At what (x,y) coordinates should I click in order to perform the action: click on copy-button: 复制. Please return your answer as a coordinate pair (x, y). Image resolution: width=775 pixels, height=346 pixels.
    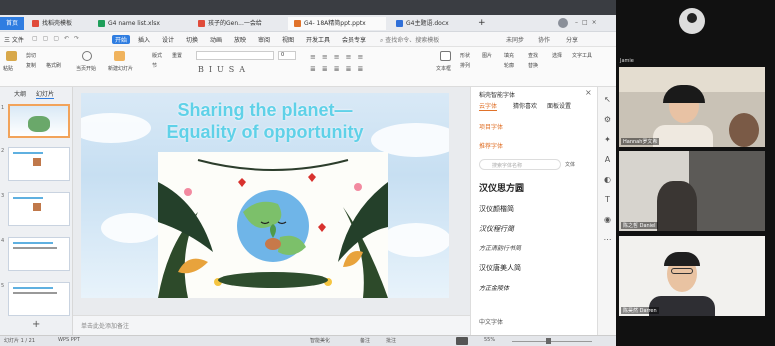
    Looking at the image, I should click on (31, 65).